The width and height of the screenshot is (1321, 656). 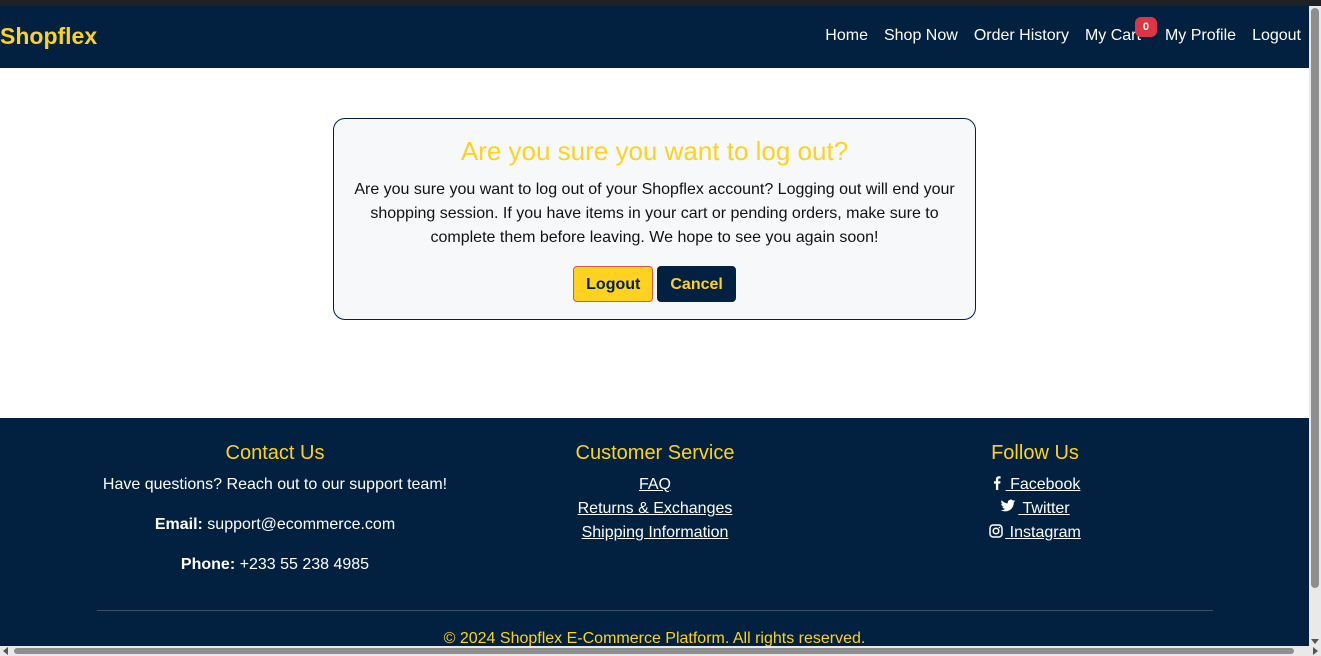 I want to click on vertical-scrollbar-thumb, so click(x=1315, y=298).